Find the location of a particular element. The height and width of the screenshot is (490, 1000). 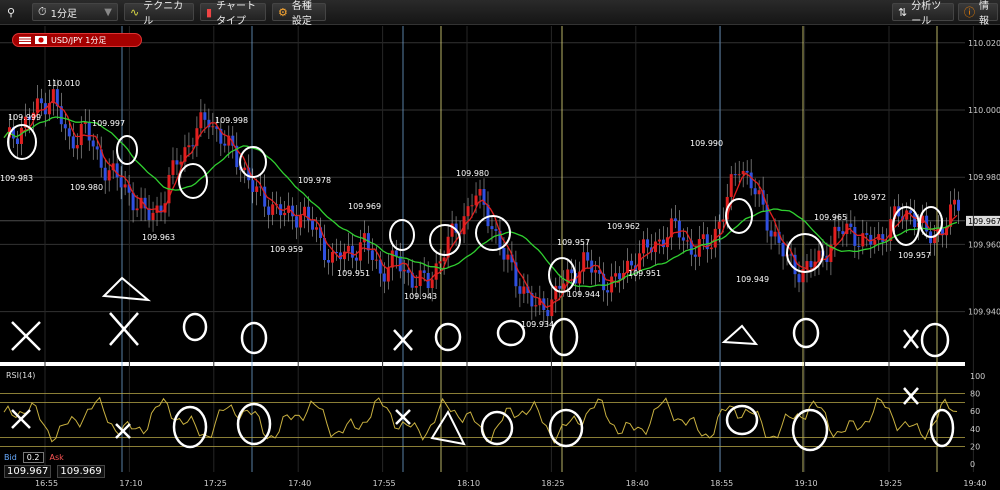

pair-label: USD/JPY 1分足 is located at coordinates (79, 40).